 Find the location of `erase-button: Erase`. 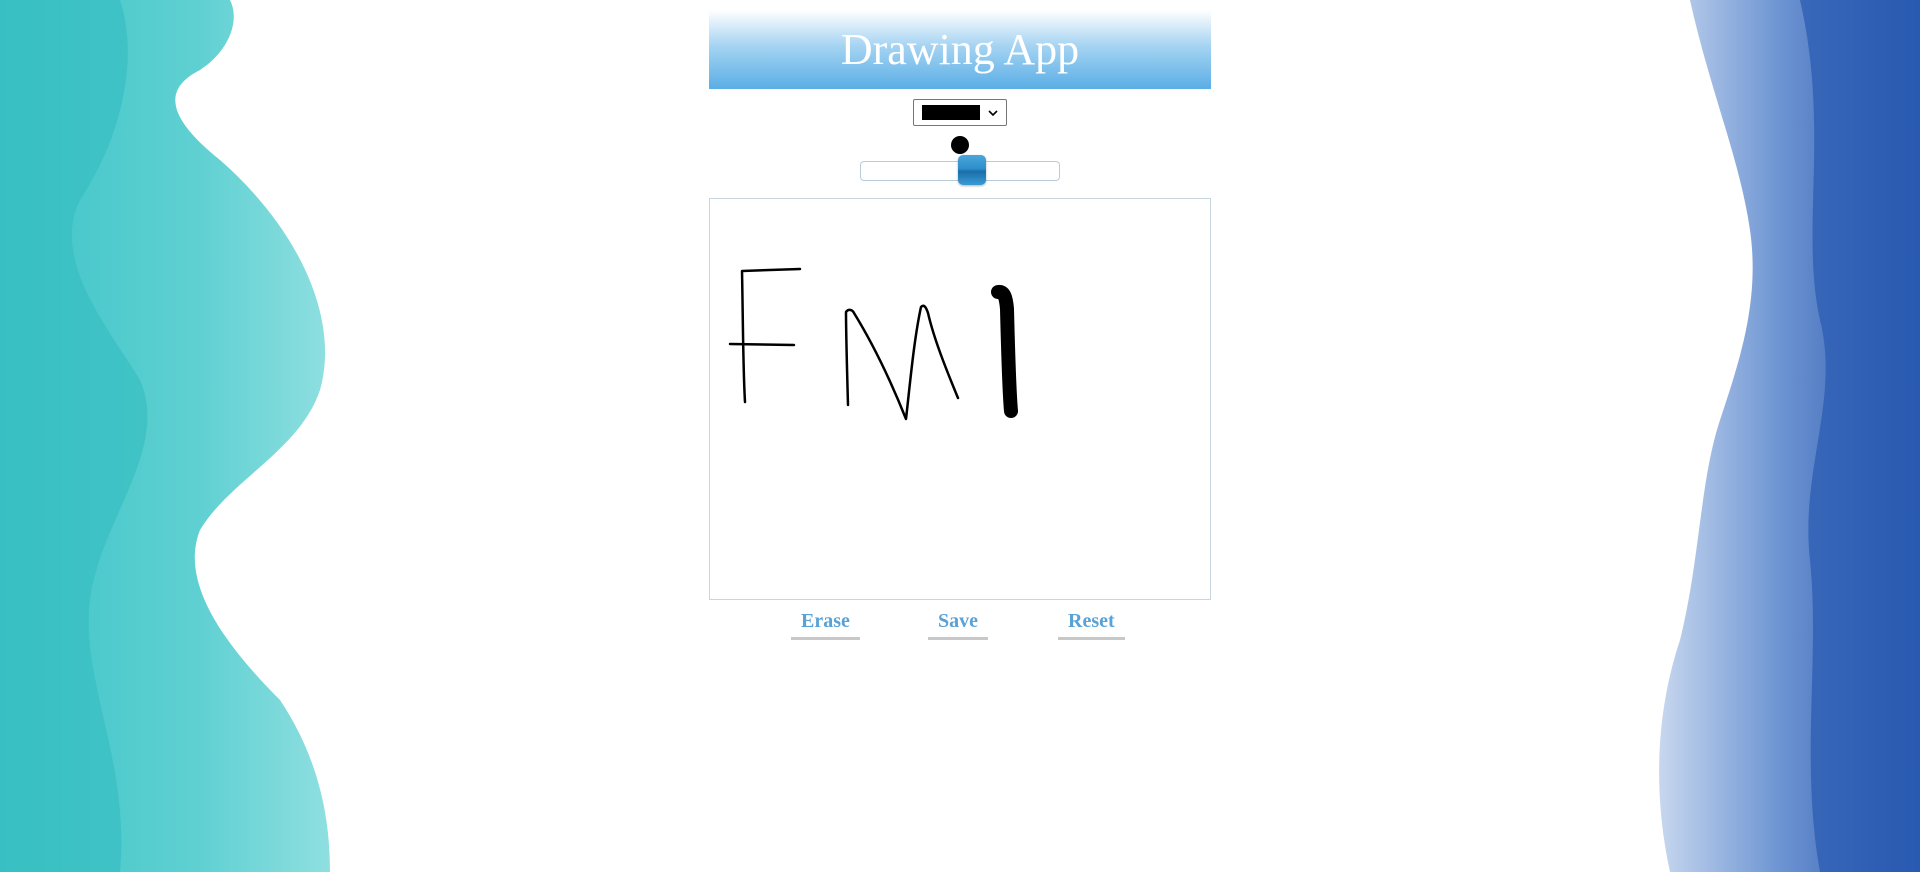

erase-button: Erase is located at coordinates (825, 625).